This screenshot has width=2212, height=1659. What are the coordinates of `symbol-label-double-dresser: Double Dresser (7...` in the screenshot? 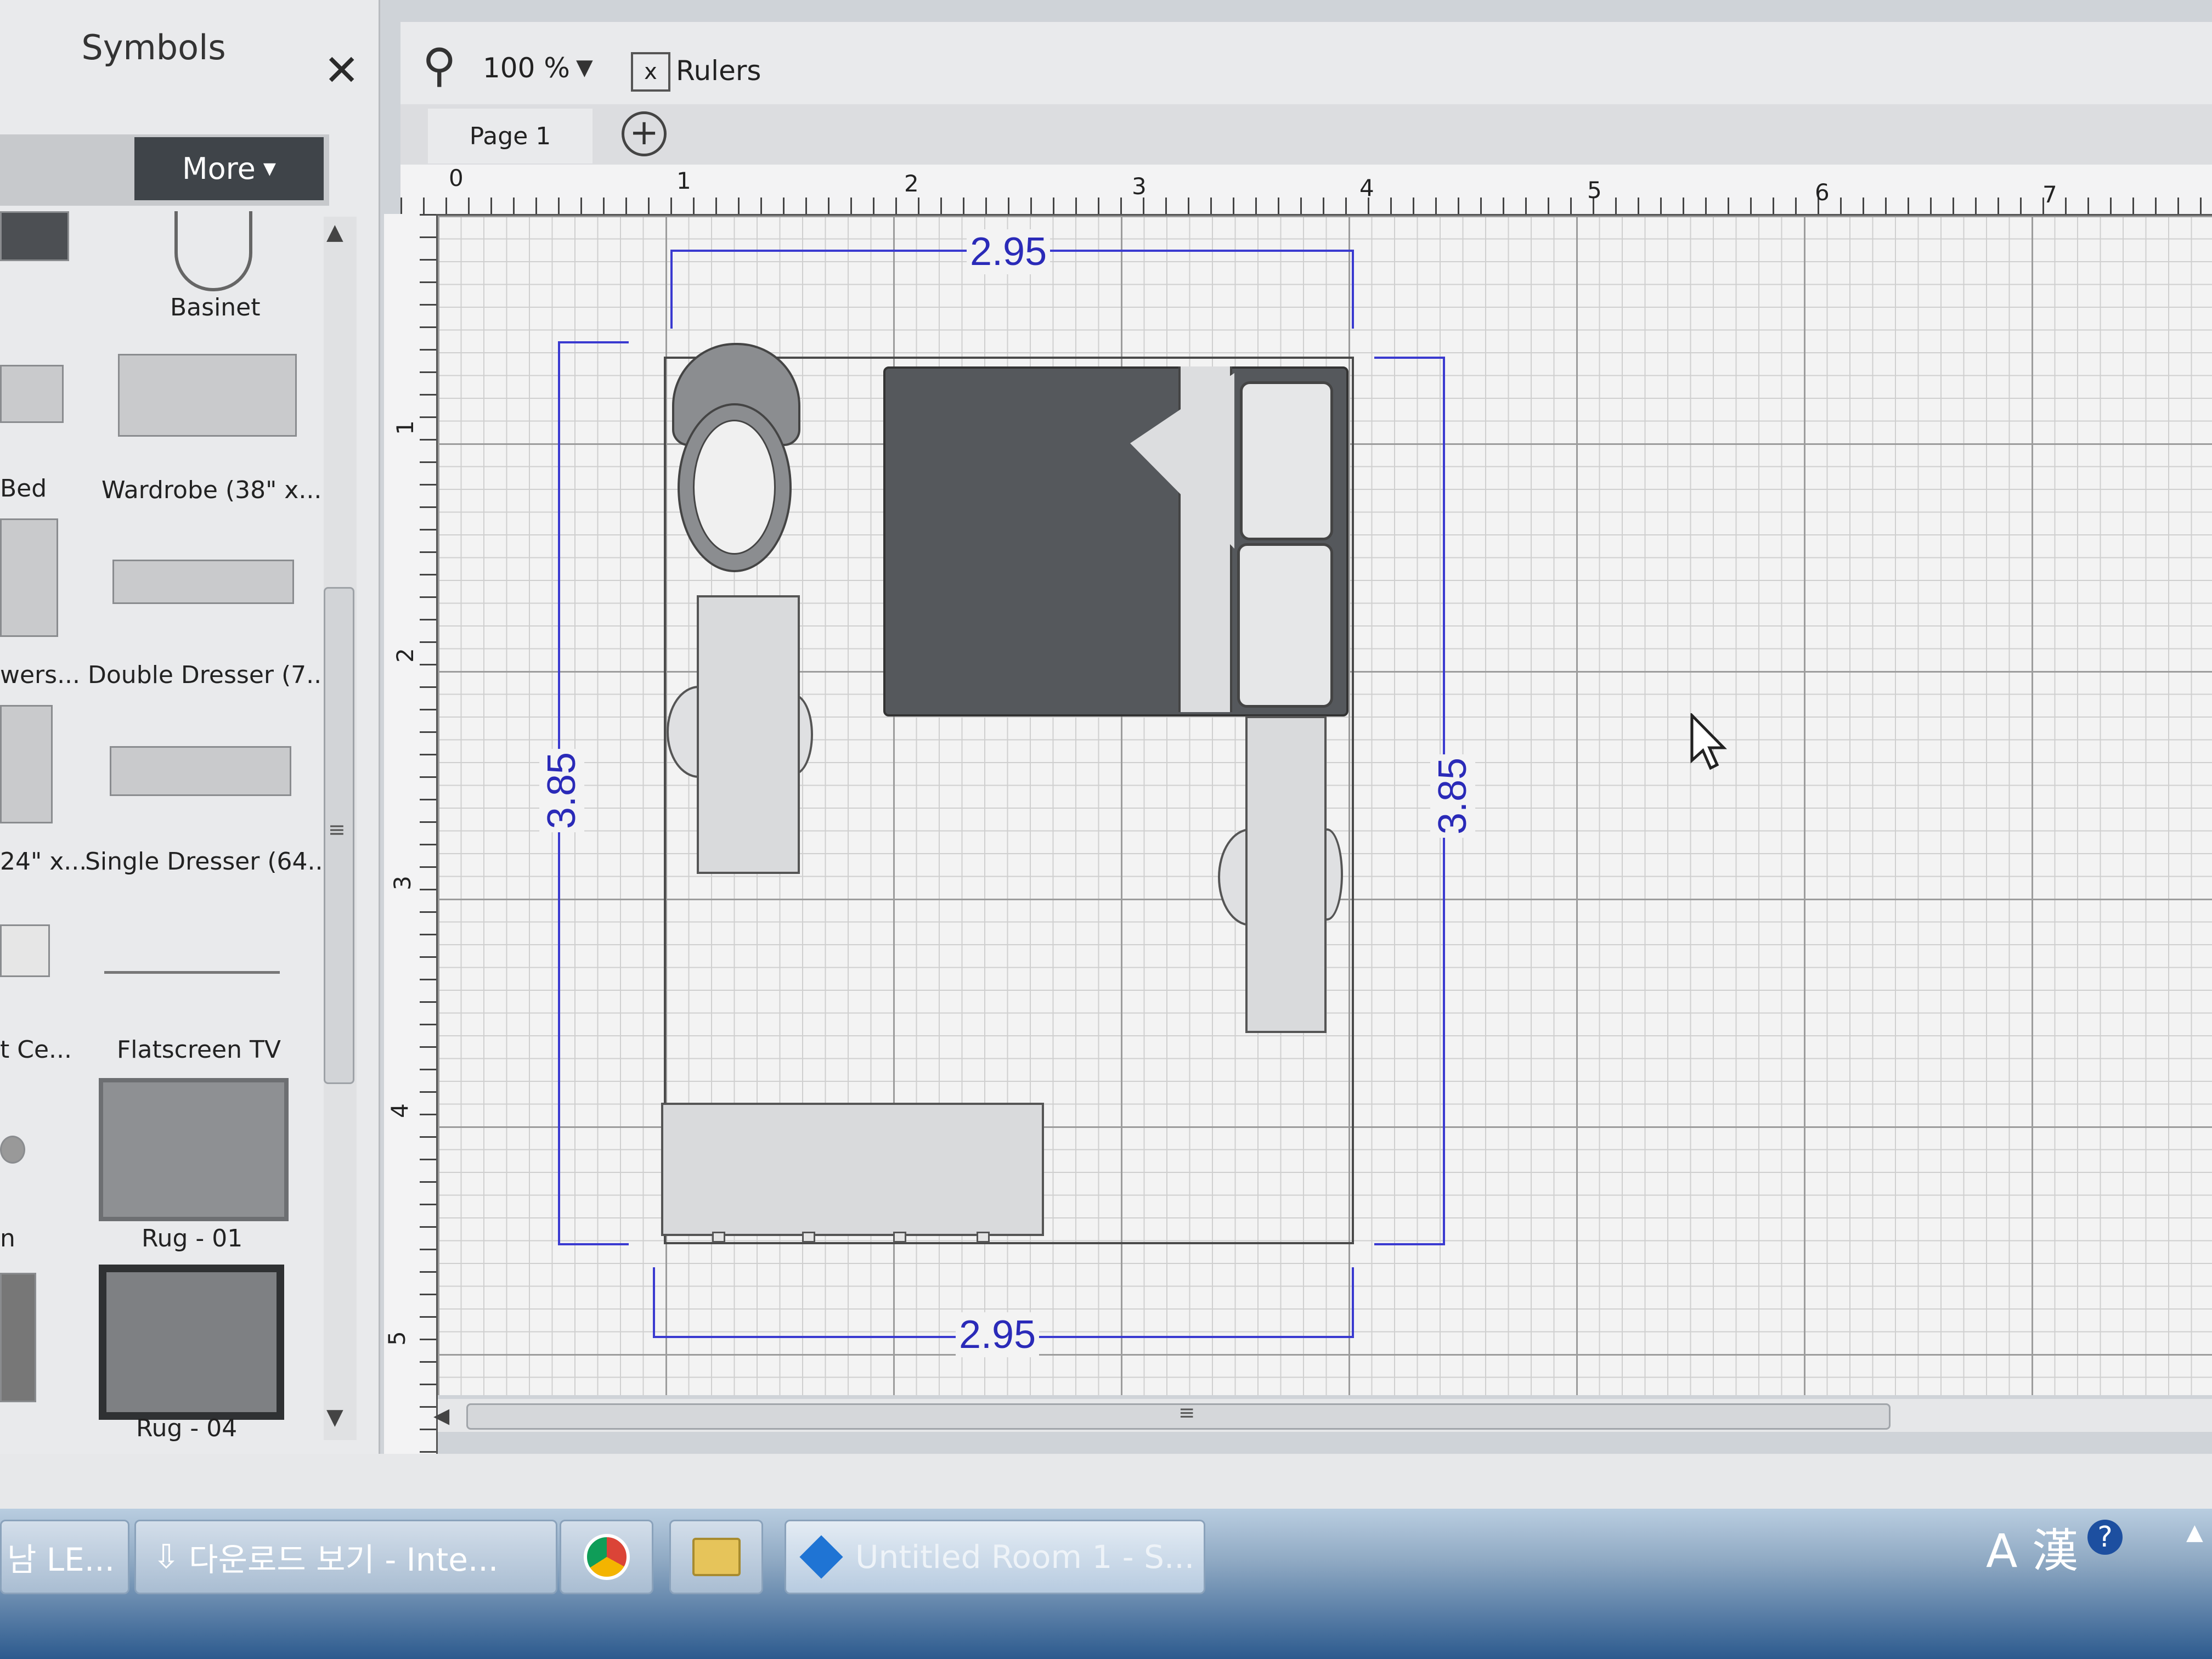 It's located at (209, 675).